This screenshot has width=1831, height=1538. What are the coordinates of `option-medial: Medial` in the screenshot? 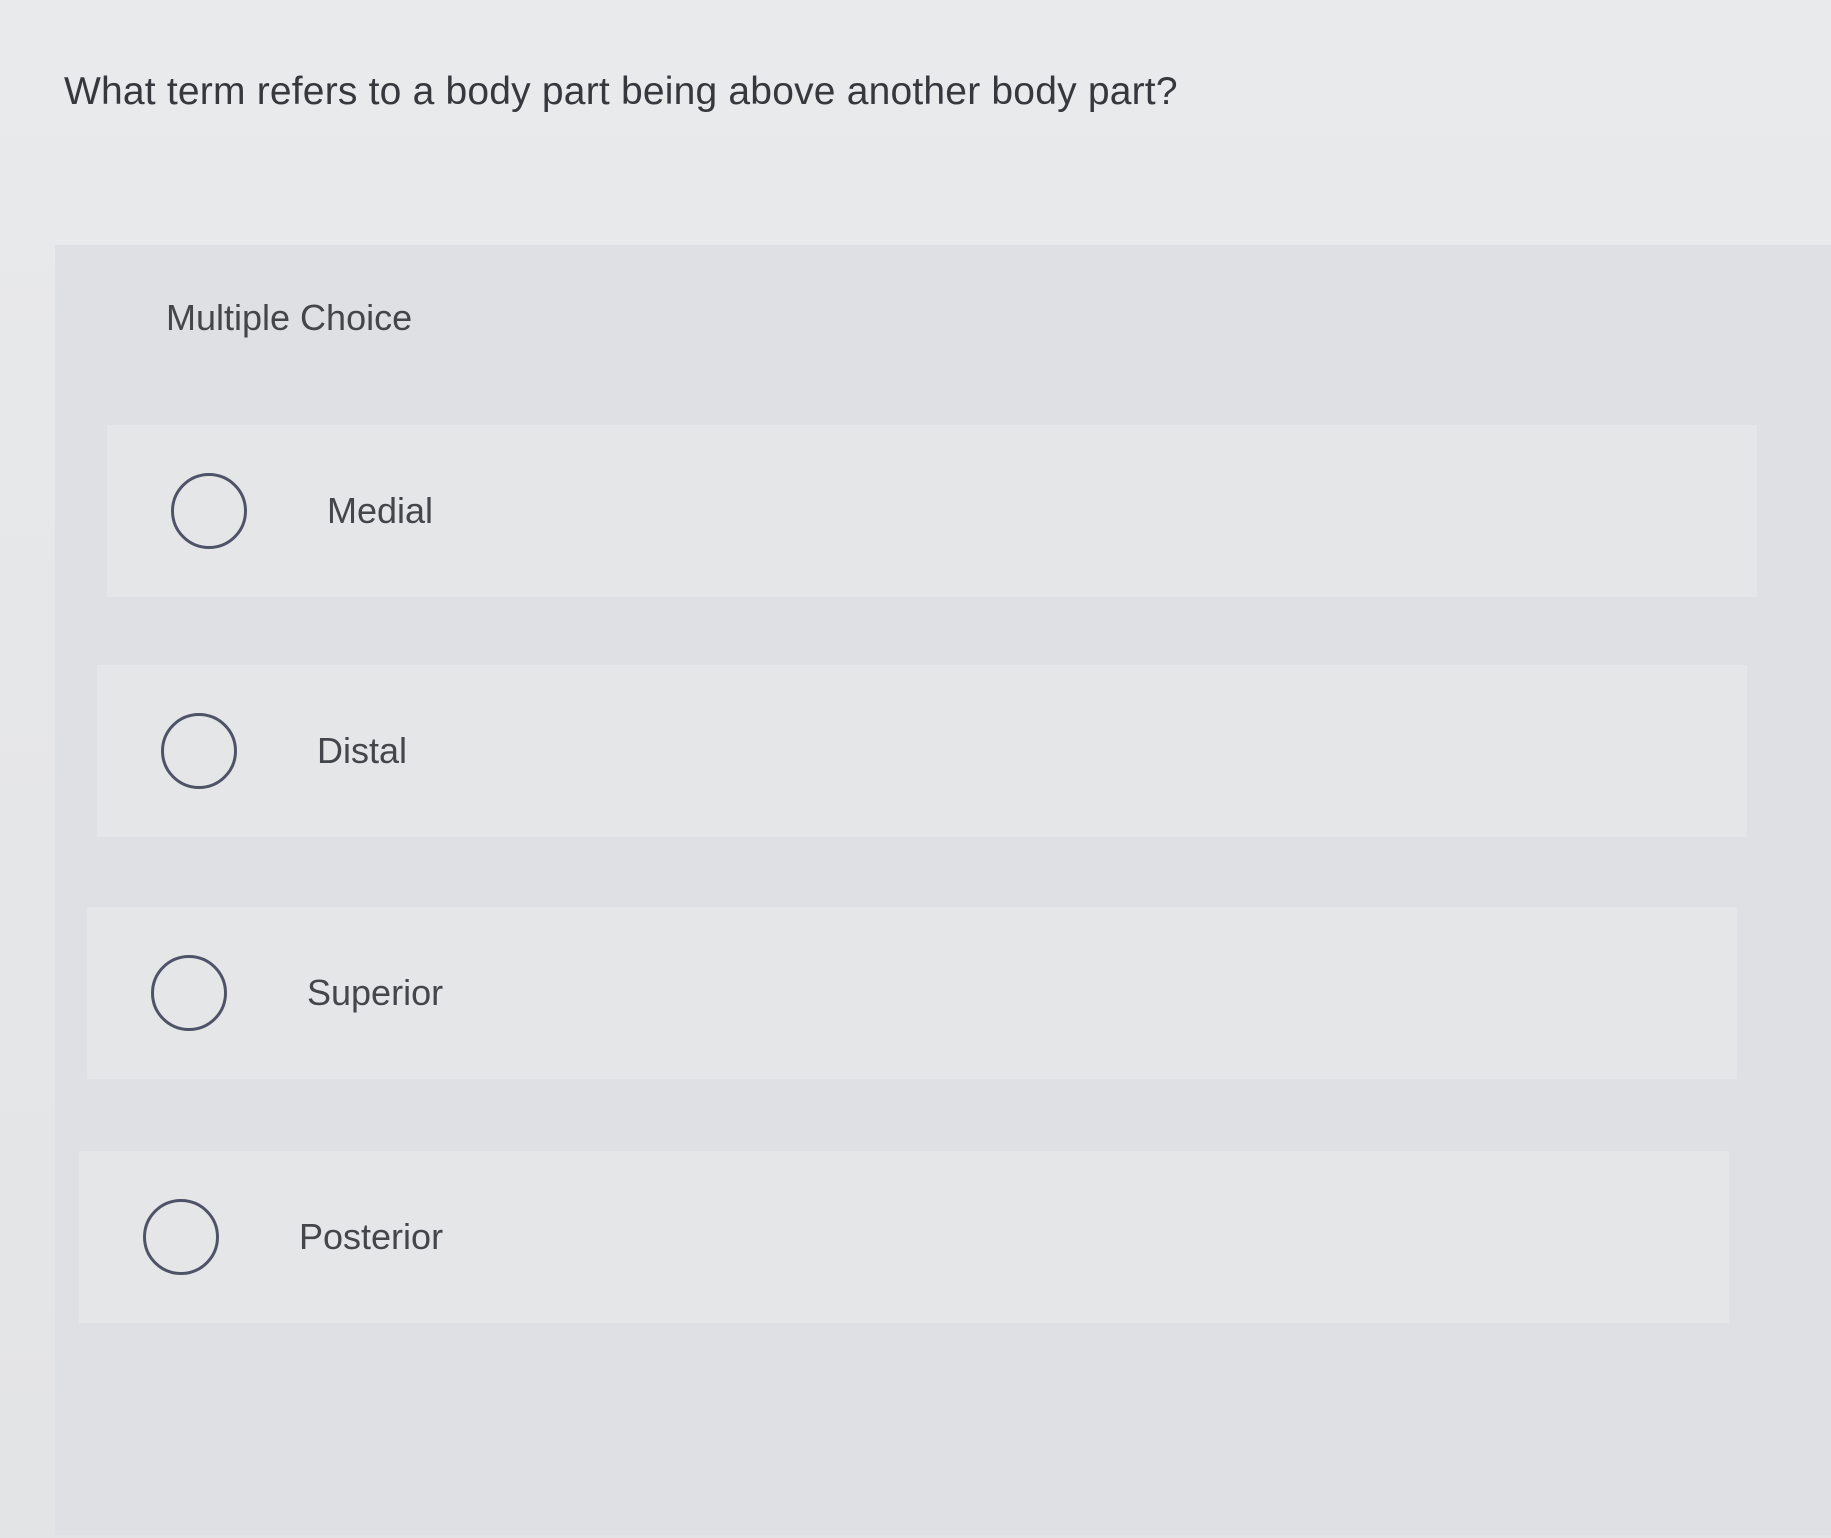 It's located at (932, 511).